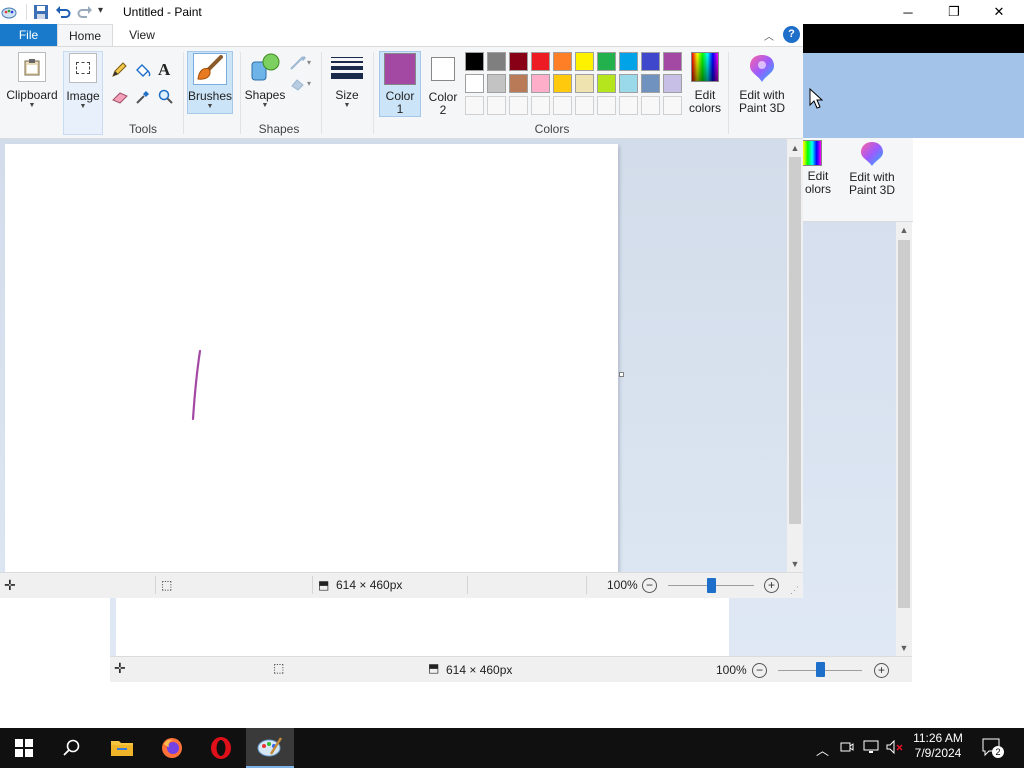  What do you see at coordinates (552, 129) in the screenshot?
I see `colors-group-label: Colors` at bounding box center [552, 129].